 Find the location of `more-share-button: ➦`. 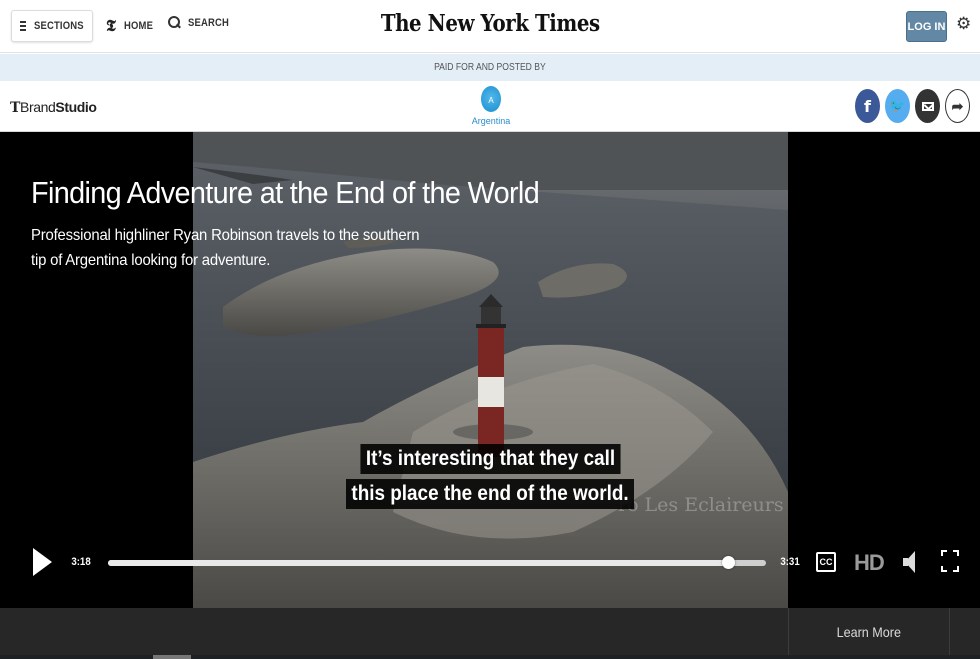

more-share-button: ➦ is located at coordinates (957, 106).